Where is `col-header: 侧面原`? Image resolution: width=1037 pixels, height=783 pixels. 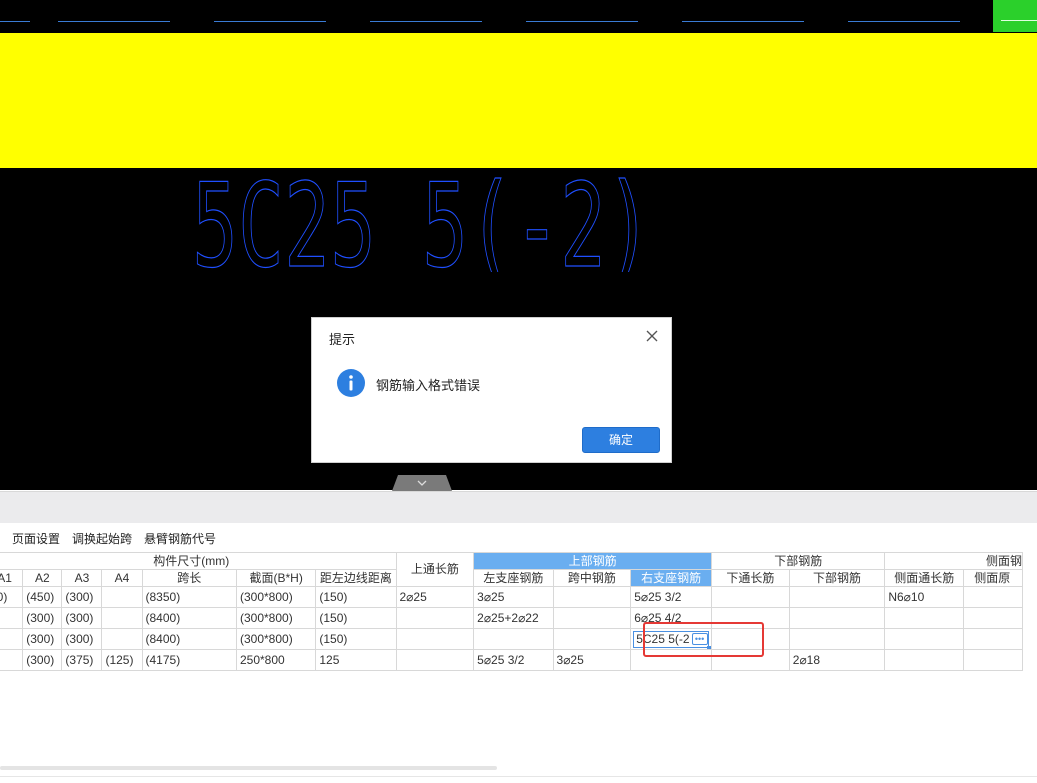 col-header: 侧面原 is located at coordinates (993, 578).